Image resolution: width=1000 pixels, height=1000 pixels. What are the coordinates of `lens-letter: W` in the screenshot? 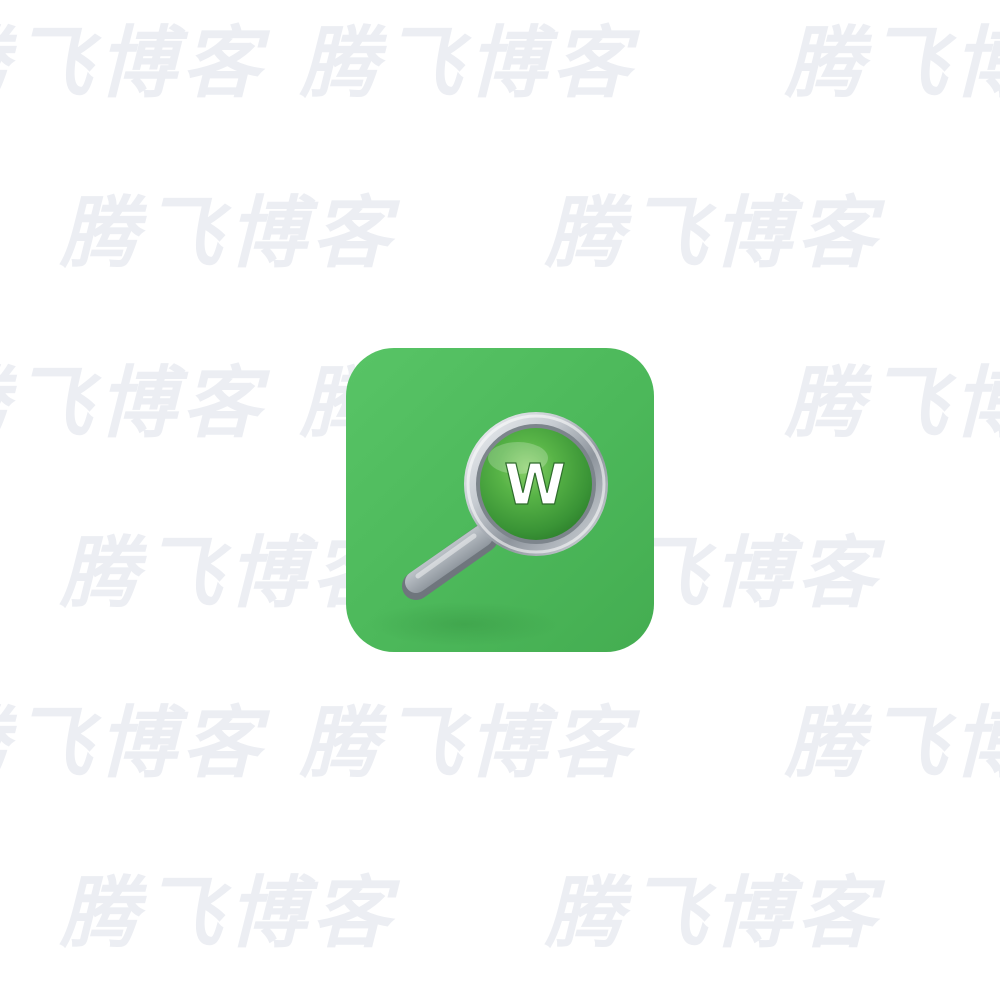 It's located at (535, 485).